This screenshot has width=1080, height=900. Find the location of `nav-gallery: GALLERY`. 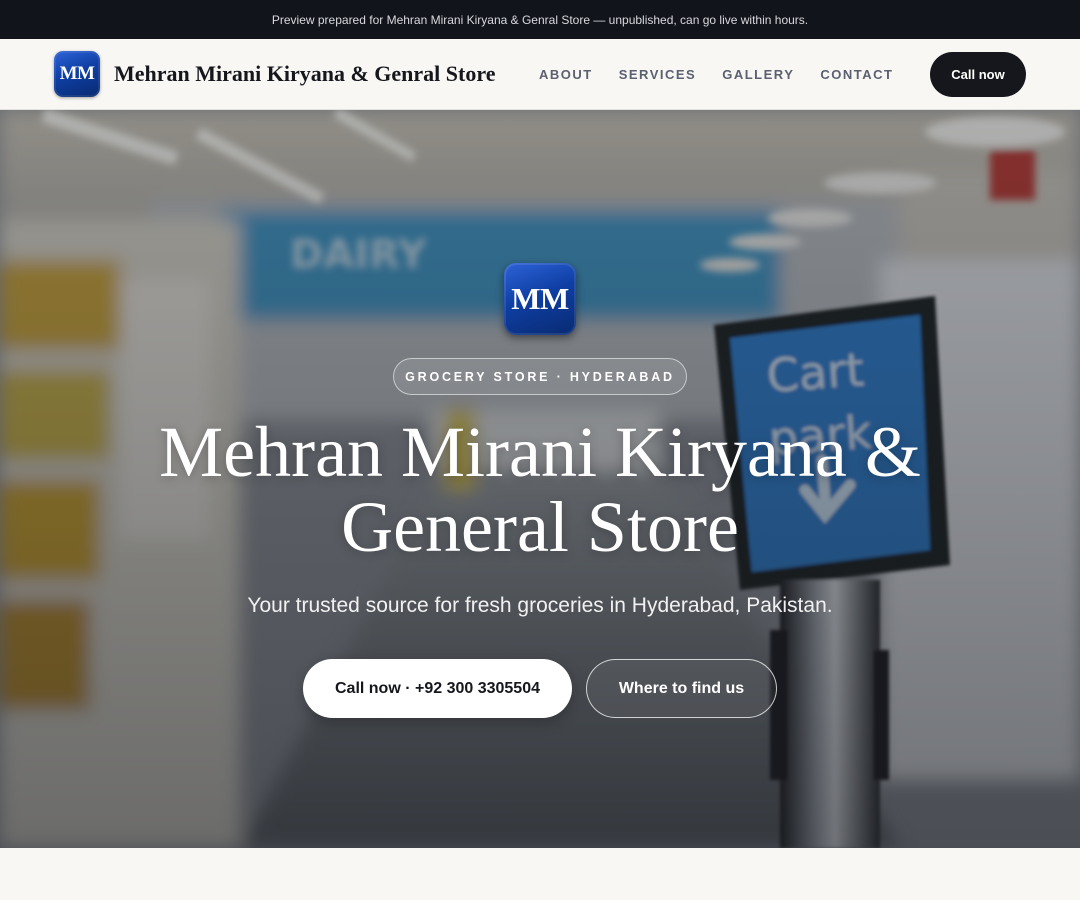

nav-gallery: GALLERY is located at coordinates (758, 74).